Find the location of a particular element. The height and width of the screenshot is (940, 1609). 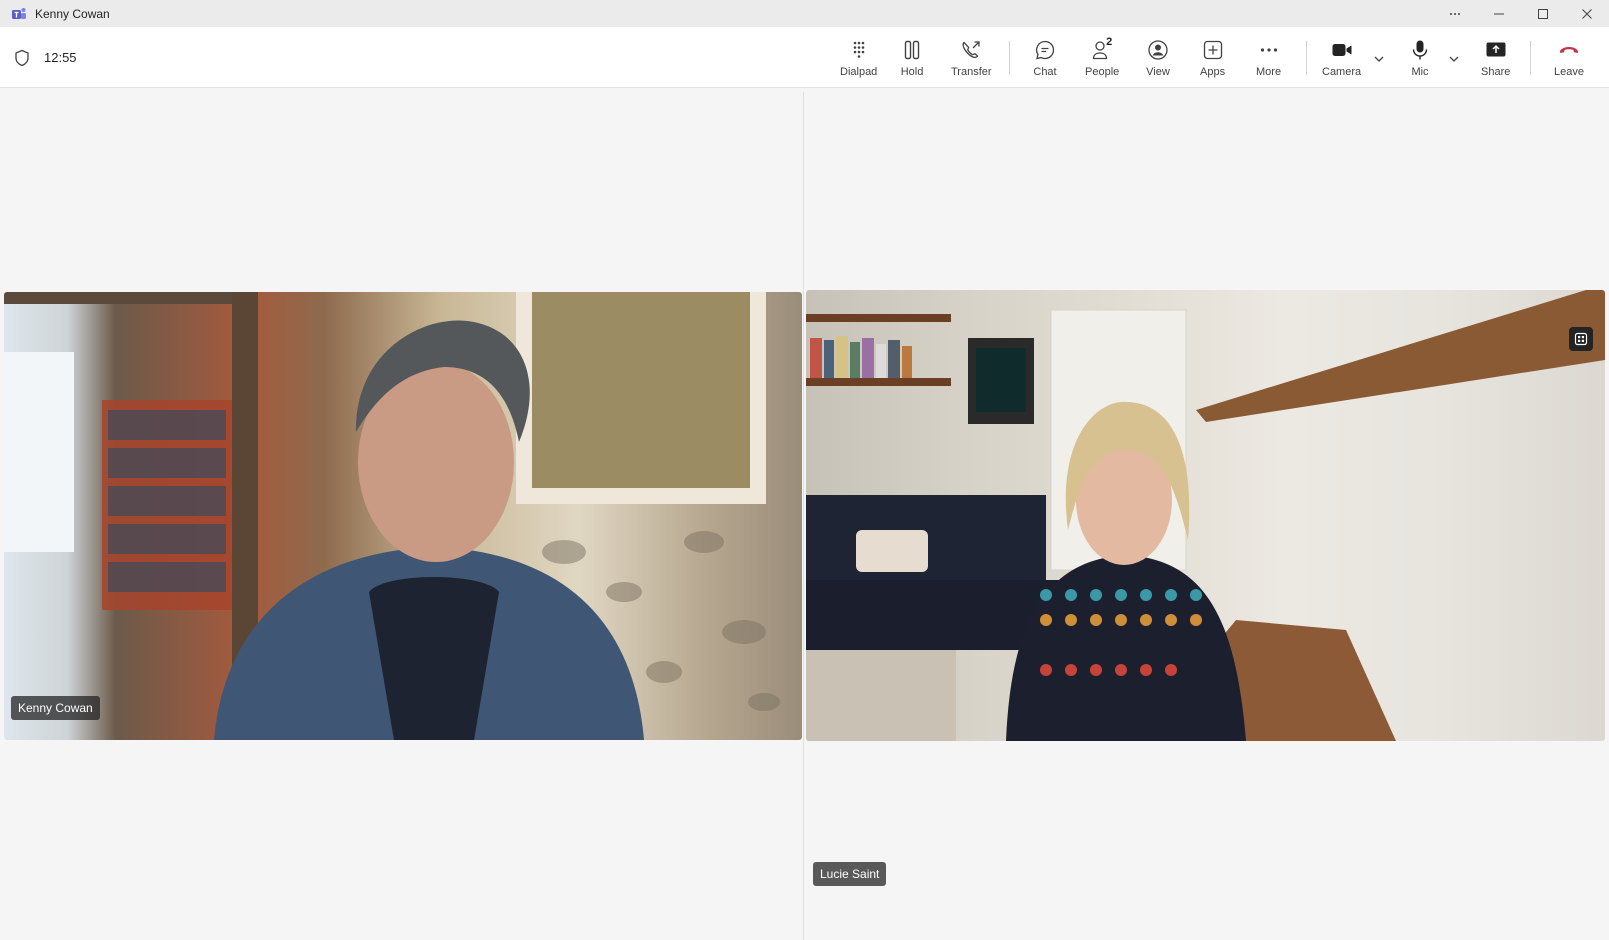

call-transfer-icon is located at coordinates (971, 50).